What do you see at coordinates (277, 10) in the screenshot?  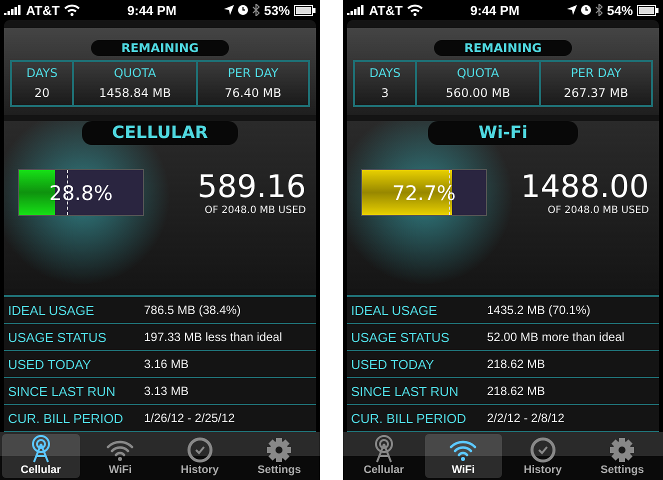 I see `battery-percent: 53%` at bounding box center [277, 10].